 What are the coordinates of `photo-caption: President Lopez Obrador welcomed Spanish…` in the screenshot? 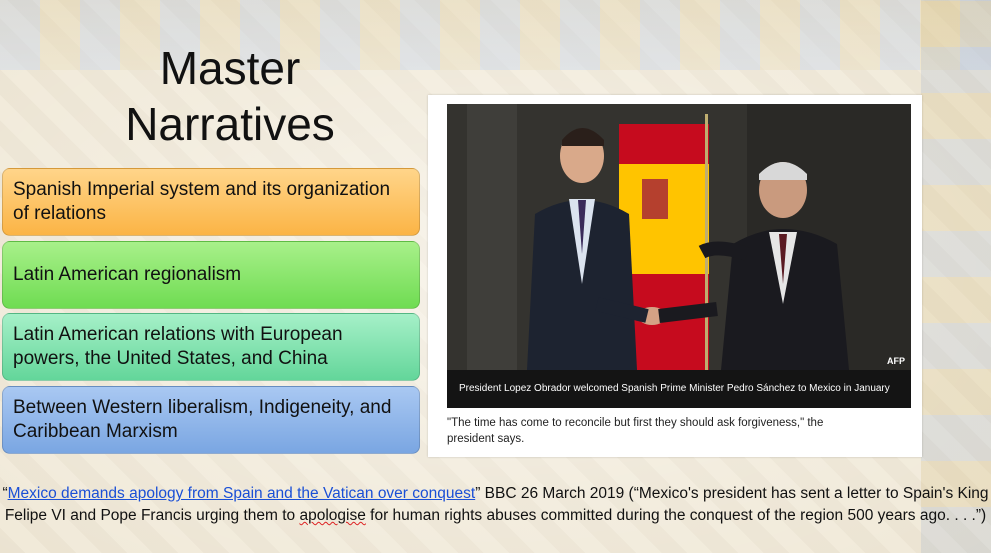 It's located at (679, 389).